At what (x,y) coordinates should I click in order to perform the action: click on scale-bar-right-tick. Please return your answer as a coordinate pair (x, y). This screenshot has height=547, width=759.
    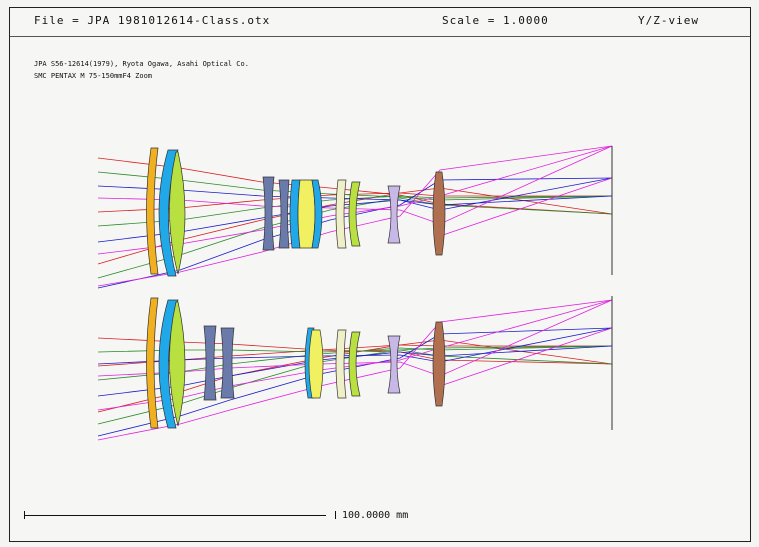
    Looking at the image, I should click on (335, 515).